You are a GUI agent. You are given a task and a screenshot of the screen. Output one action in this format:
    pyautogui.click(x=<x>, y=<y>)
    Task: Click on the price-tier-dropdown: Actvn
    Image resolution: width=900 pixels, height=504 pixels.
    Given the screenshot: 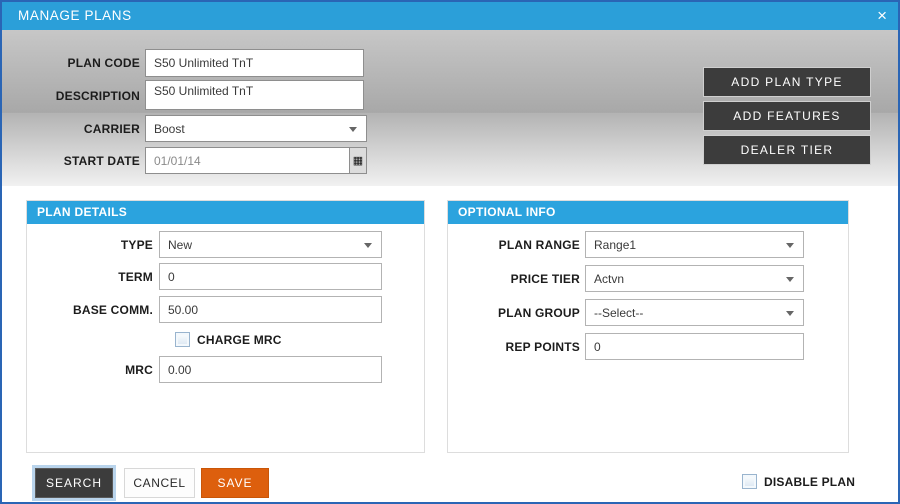 What is the action you would take?
    pyautogui.click(x=694, y=278)
    